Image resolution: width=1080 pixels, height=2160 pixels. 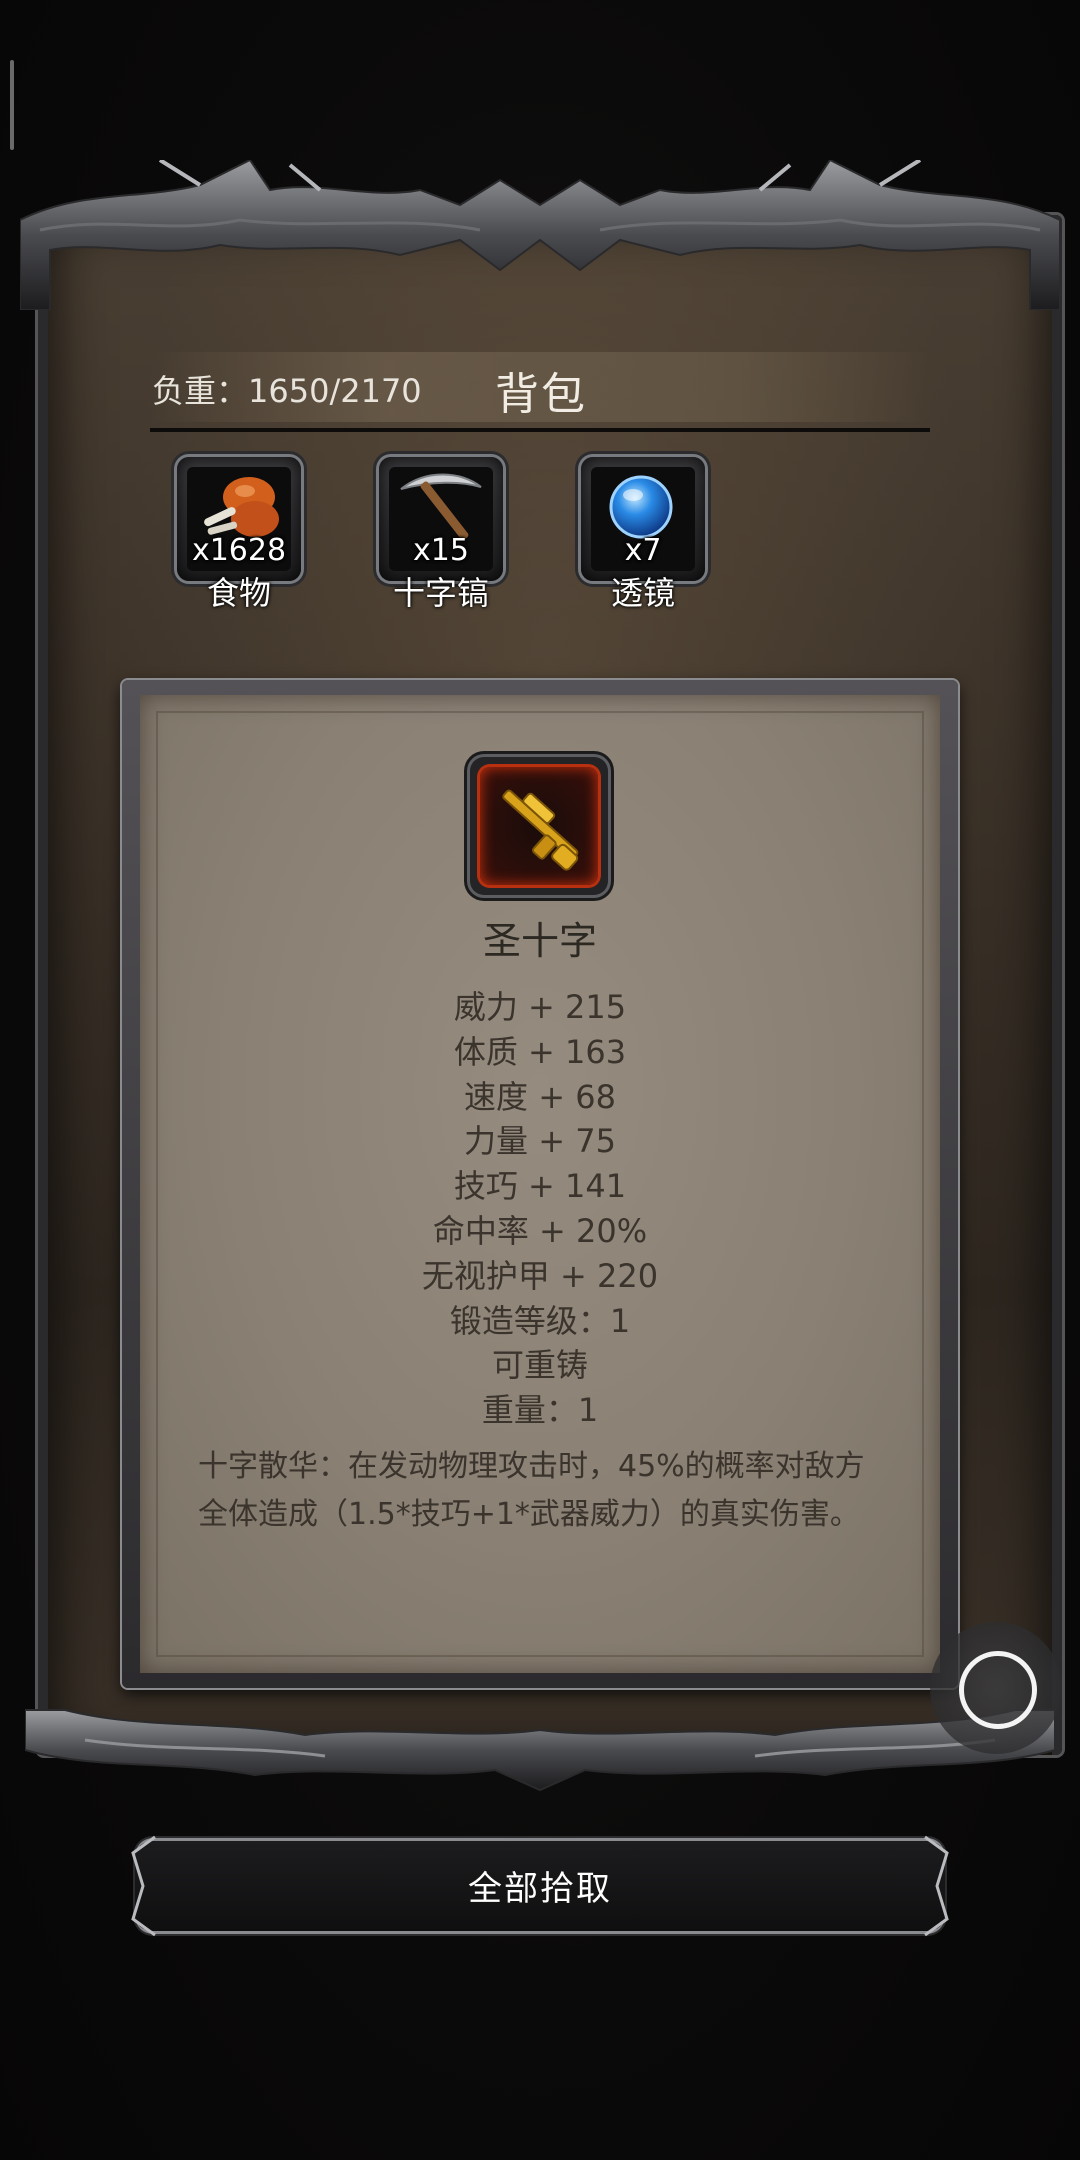 I want to click on item-name: 透镜, so click(x=642, y=593).